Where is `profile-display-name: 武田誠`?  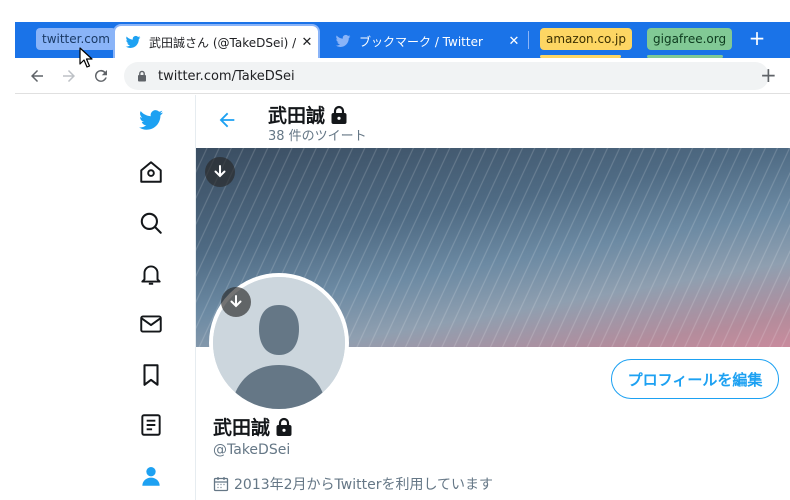
profile-display-name: 武田誠 is located at coordinates (253, 426).